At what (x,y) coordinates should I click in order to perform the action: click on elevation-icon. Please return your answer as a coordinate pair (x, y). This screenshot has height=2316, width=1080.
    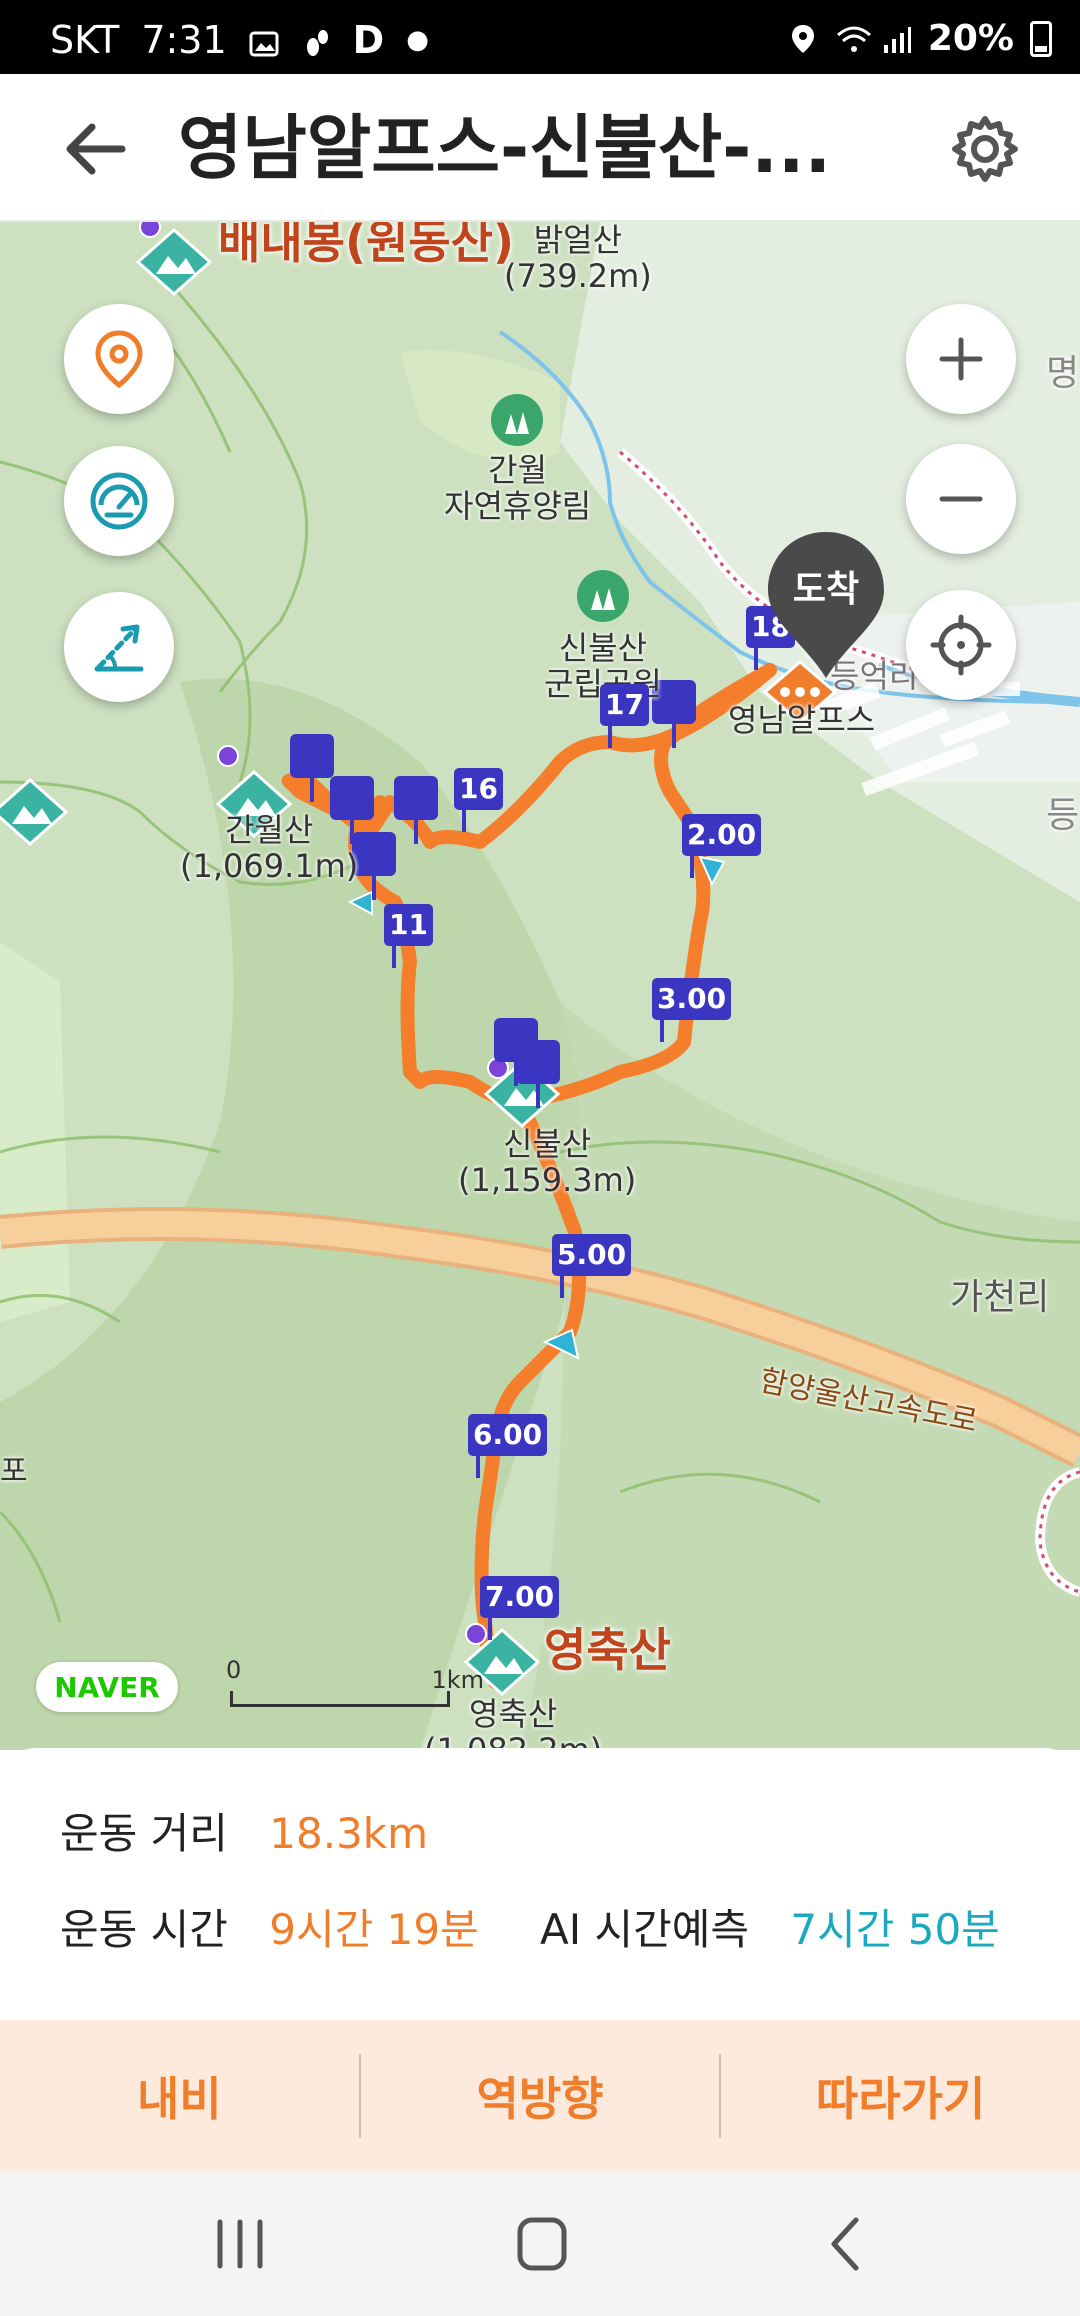
    Looking at the image, I should click on (119, 648).